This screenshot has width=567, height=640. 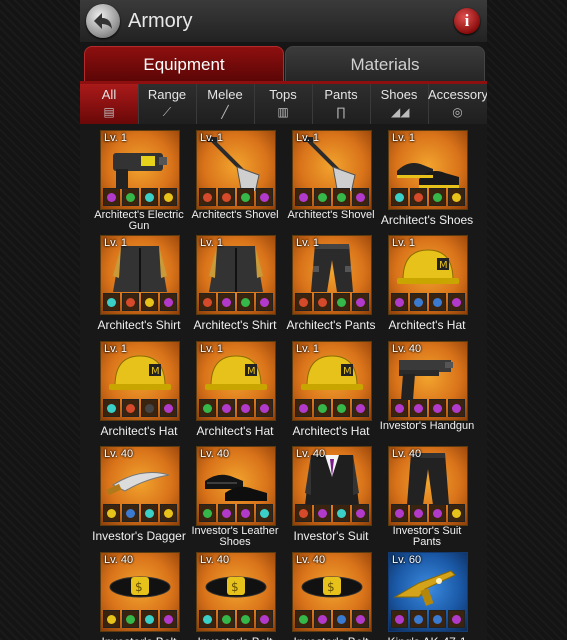 I want to click on item-card: Lv. 1 Architect's Pants, so click(x=337, y=281).